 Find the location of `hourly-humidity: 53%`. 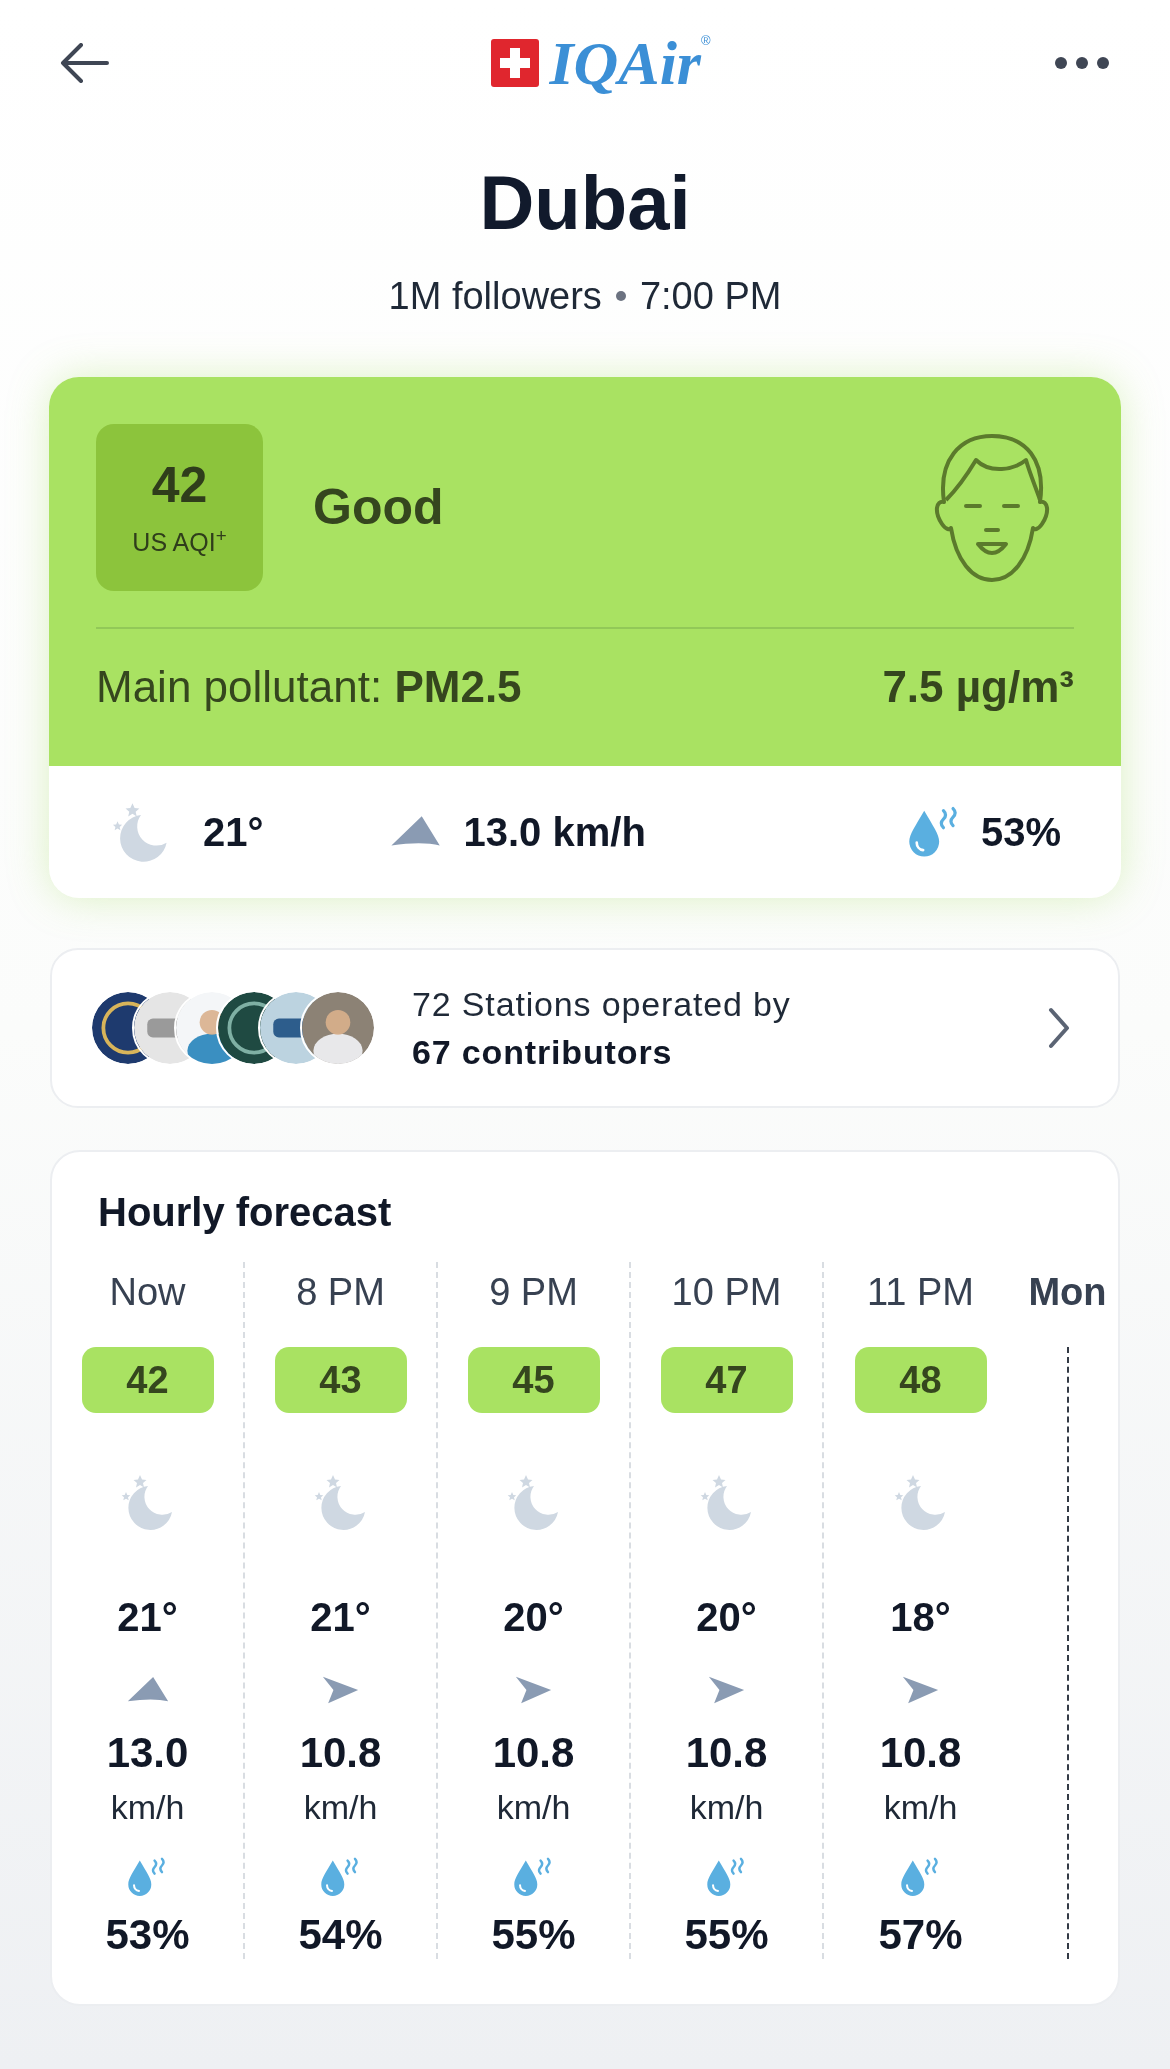

hourly-humidity: 53% is located at coordinates (147, 1934).